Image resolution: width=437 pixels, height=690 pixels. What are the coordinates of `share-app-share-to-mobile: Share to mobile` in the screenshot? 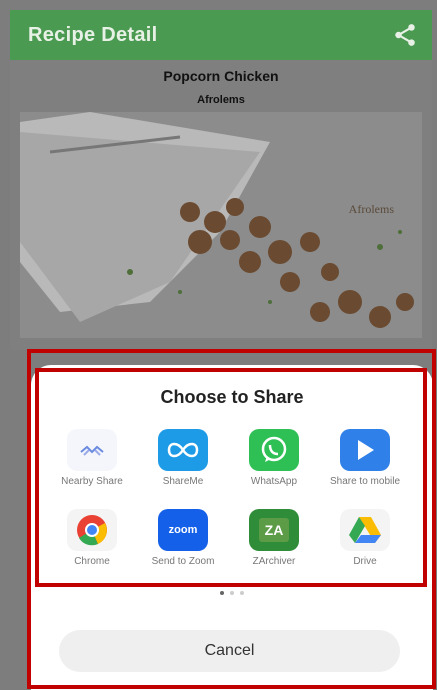 It's located at (365, 458).